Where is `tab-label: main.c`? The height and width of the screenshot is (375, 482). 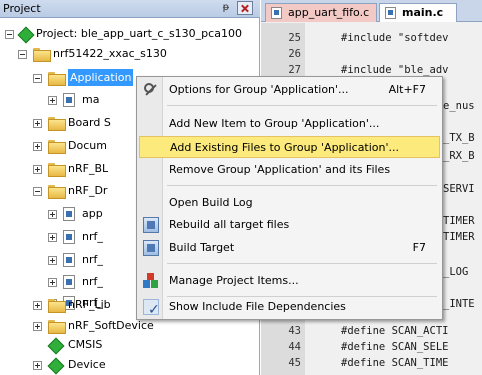
tab-label: main.c is located at coordinates (423, 12).